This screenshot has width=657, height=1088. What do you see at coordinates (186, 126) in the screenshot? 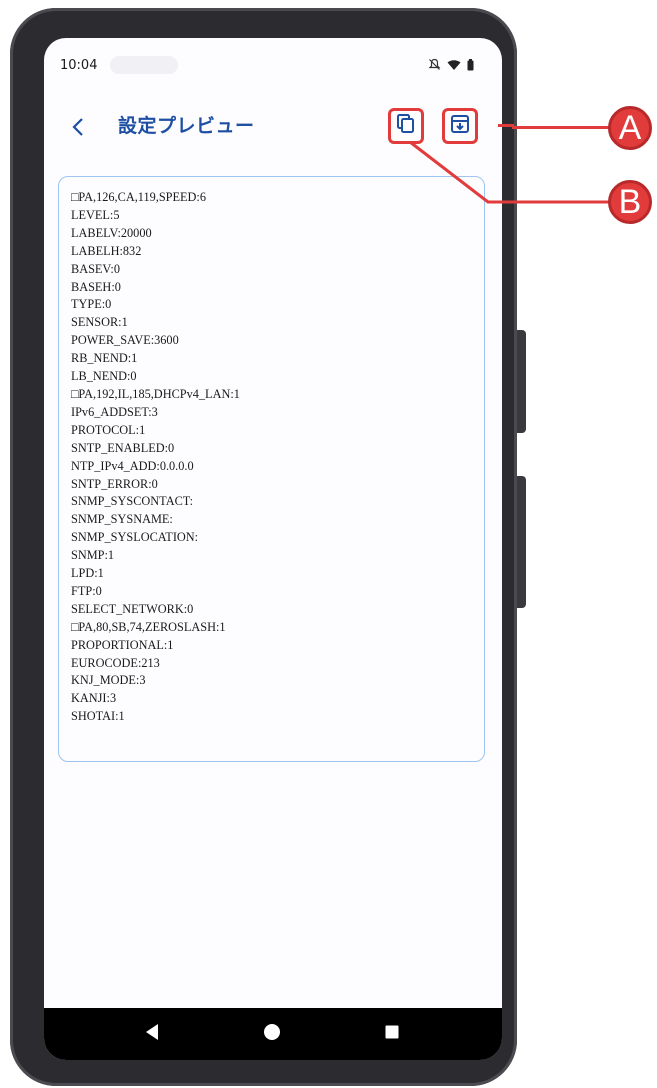
I see `page-title: 設定プレビュー` at bounding box center [186, 126].